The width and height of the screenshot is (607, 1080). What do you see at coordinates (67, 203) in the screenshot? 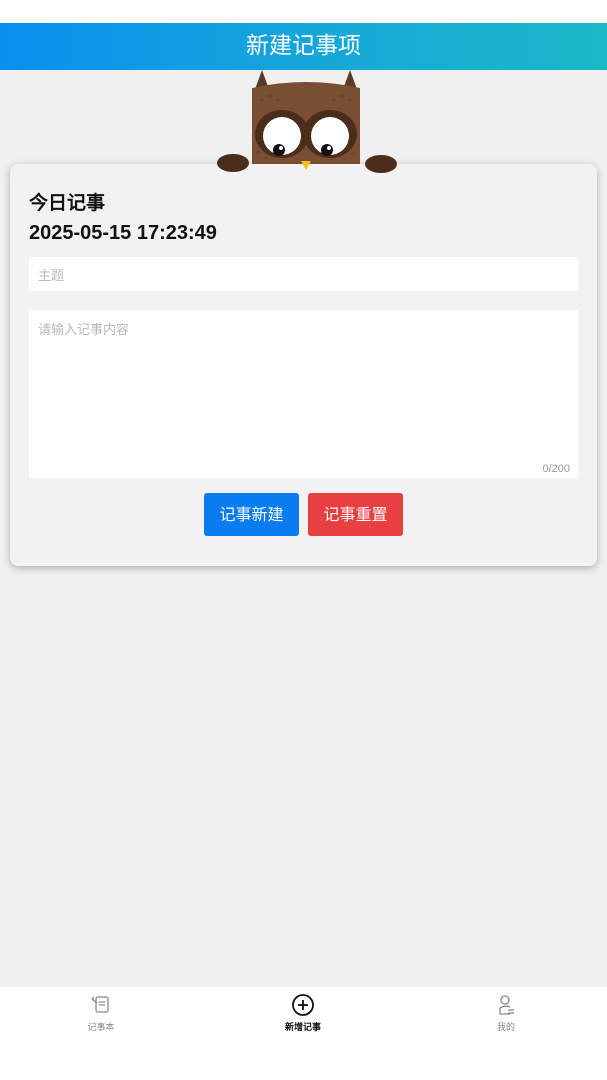
I see `card-title: 今日记事` at bounding box center [67, 203].